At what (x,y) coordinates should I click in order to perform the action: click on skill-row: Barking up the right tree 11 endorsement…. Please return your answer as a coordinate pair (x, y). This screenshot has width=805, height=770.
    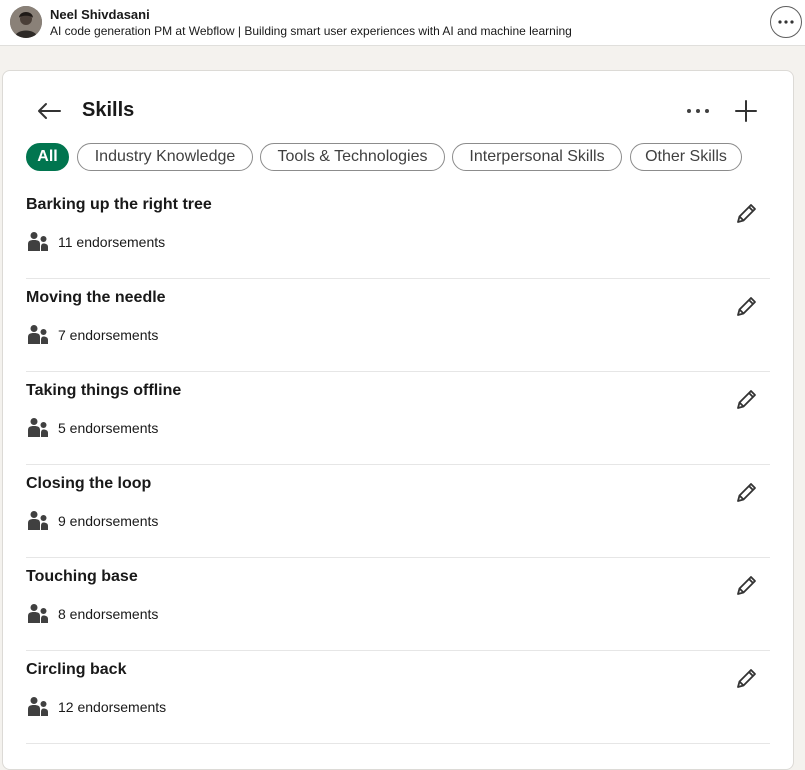
    Looking at the image, I should click on (398, 232).